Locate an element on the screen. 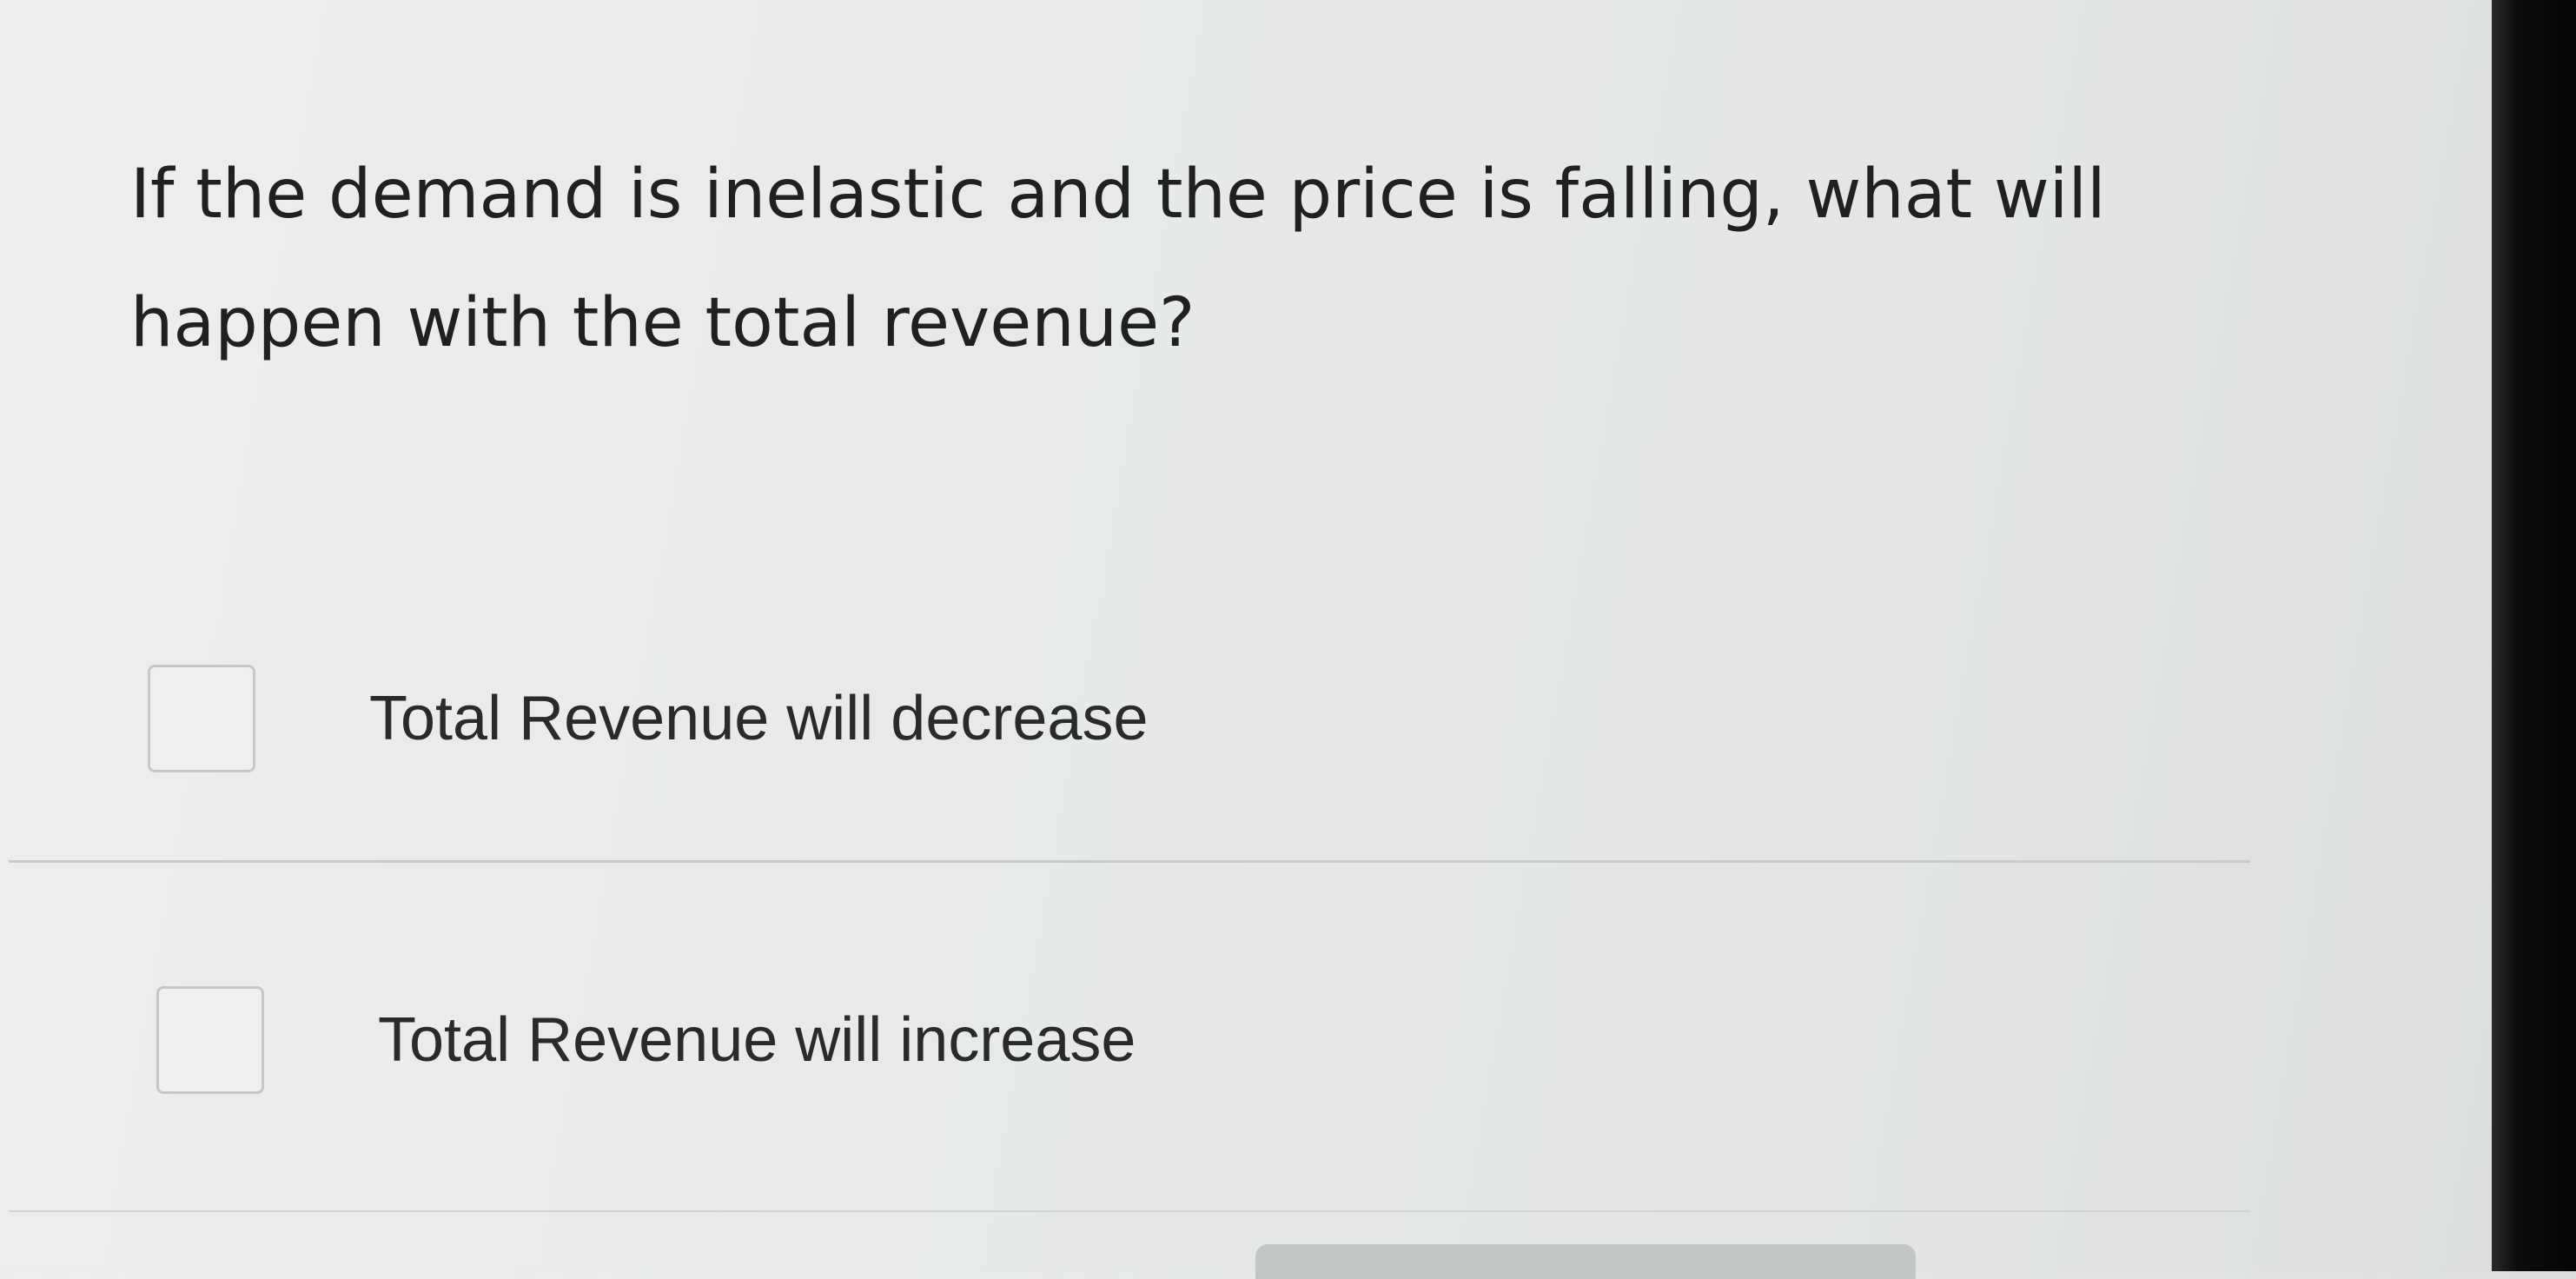 This screenshot has height=1279, width=2576. checkbox-increase is located at coordinates (210, 1040).